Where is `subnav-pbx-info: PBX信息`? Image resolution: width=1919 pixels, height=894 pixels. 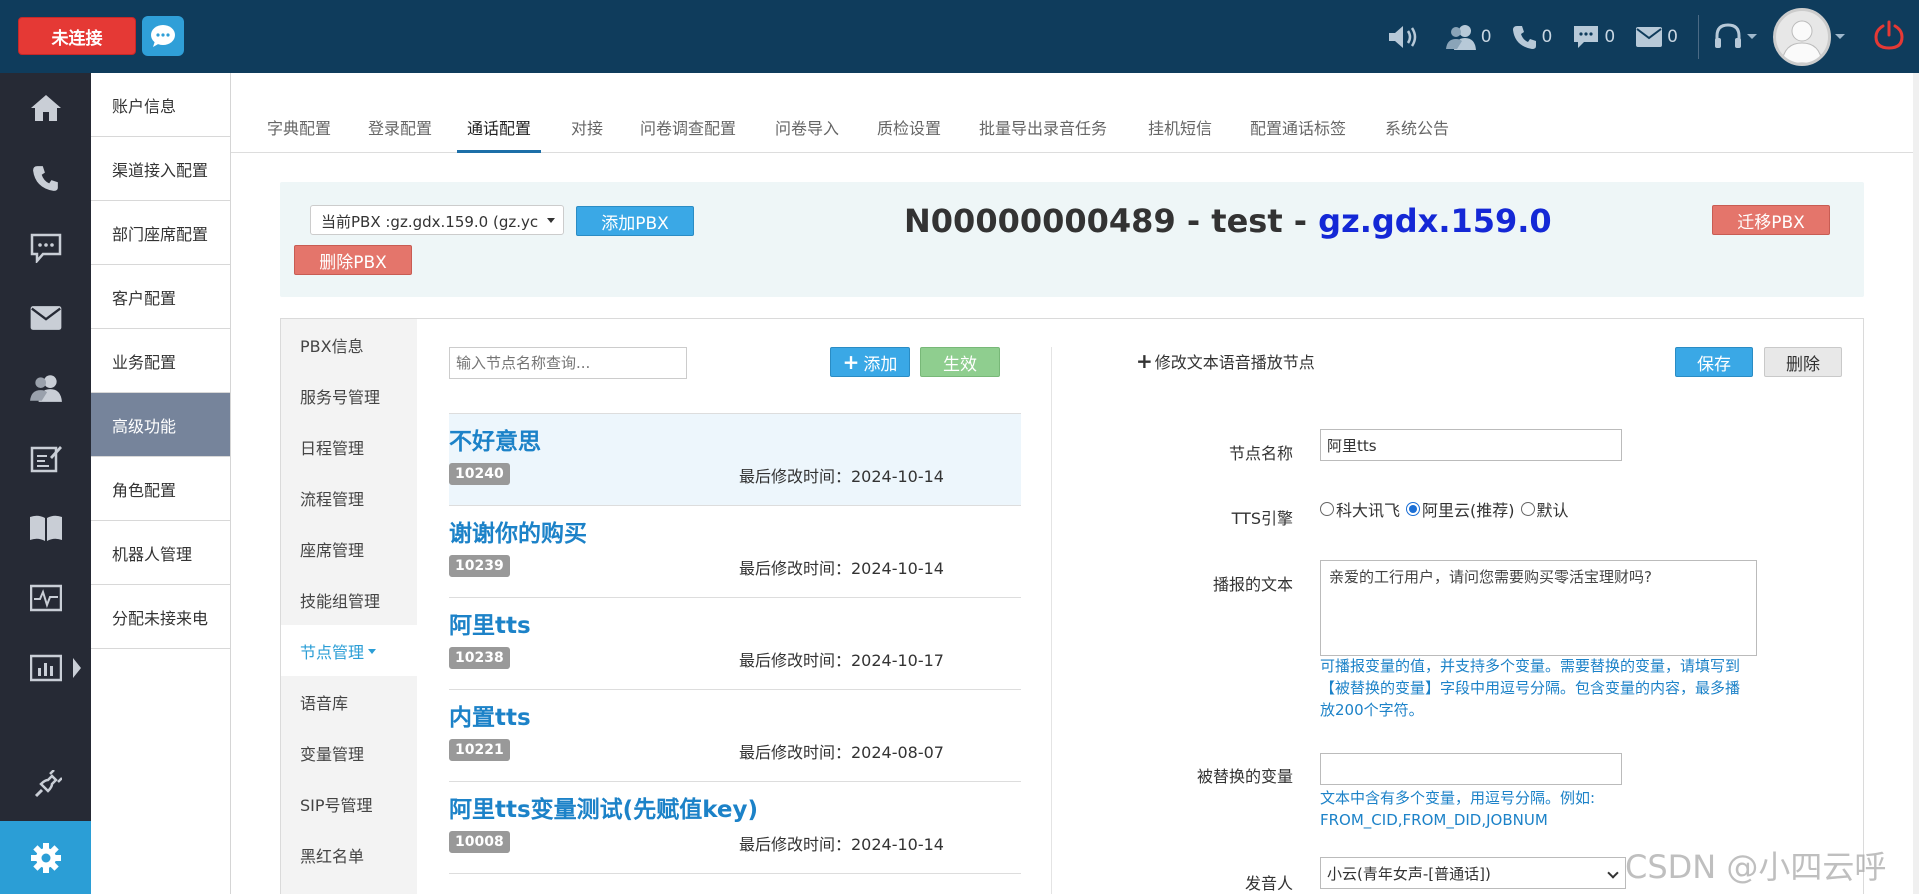
subnav-pbx-info: PBX信息 is located at coordinates (349, 344).